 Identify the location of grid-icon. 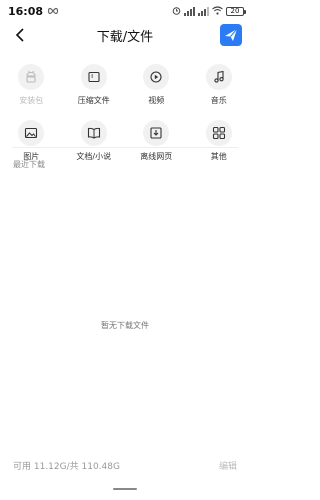
(218, 133).